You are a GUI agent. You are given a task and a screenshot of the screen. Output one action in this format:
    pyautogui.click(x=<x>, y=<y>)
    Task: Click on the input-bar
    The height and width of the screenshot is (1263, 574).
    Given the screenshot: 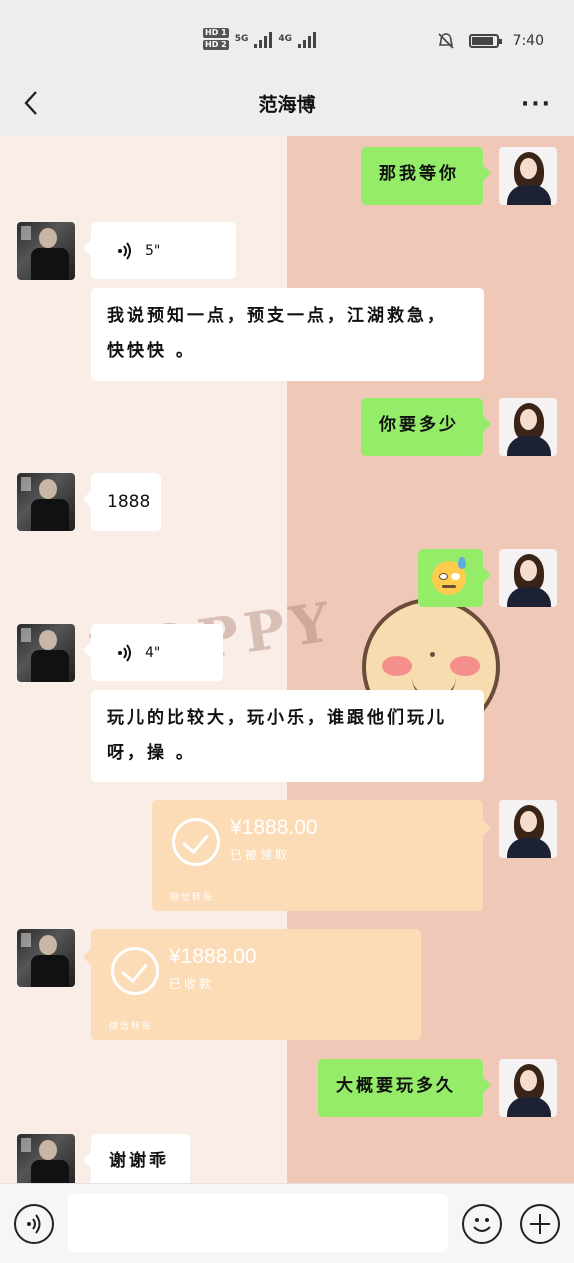 What is the action you would take?
    pyautogui.click(x=287, y=1223)
    